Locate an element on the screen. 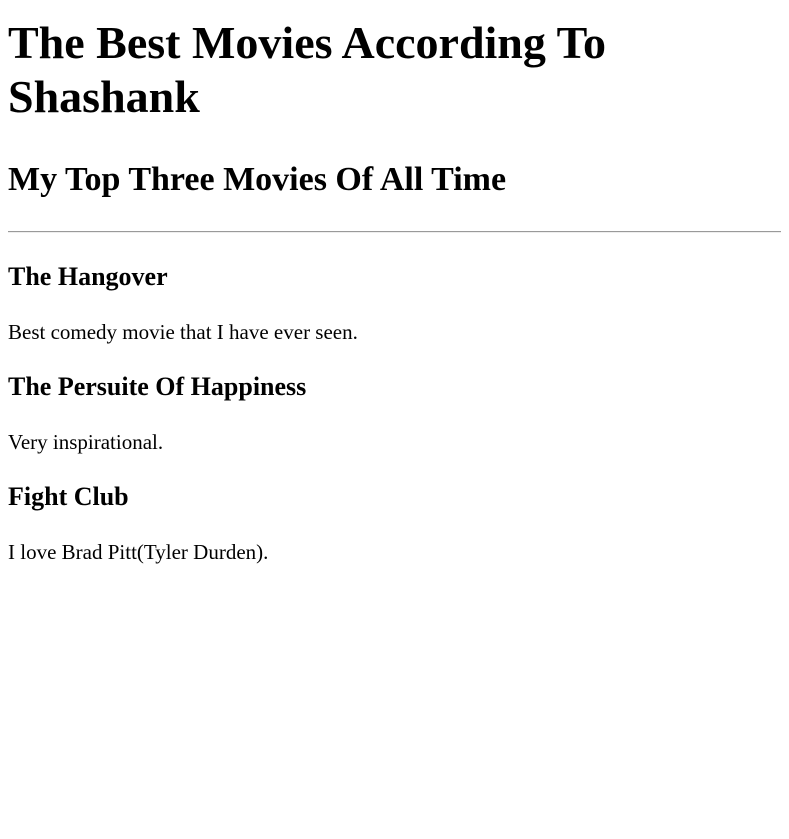 The image size is (789, 839). page-title: The Best Movies According To Shashank is located at coordinates (307, 69).